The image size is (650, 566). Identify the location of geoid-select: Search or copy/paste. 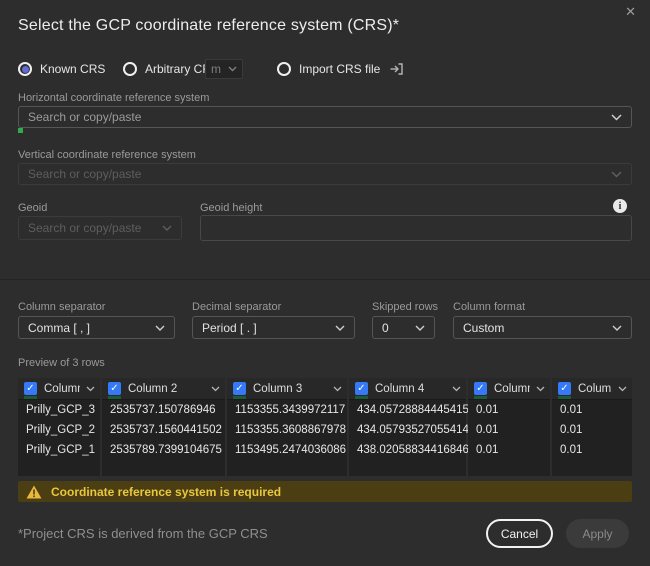
(100, 228).